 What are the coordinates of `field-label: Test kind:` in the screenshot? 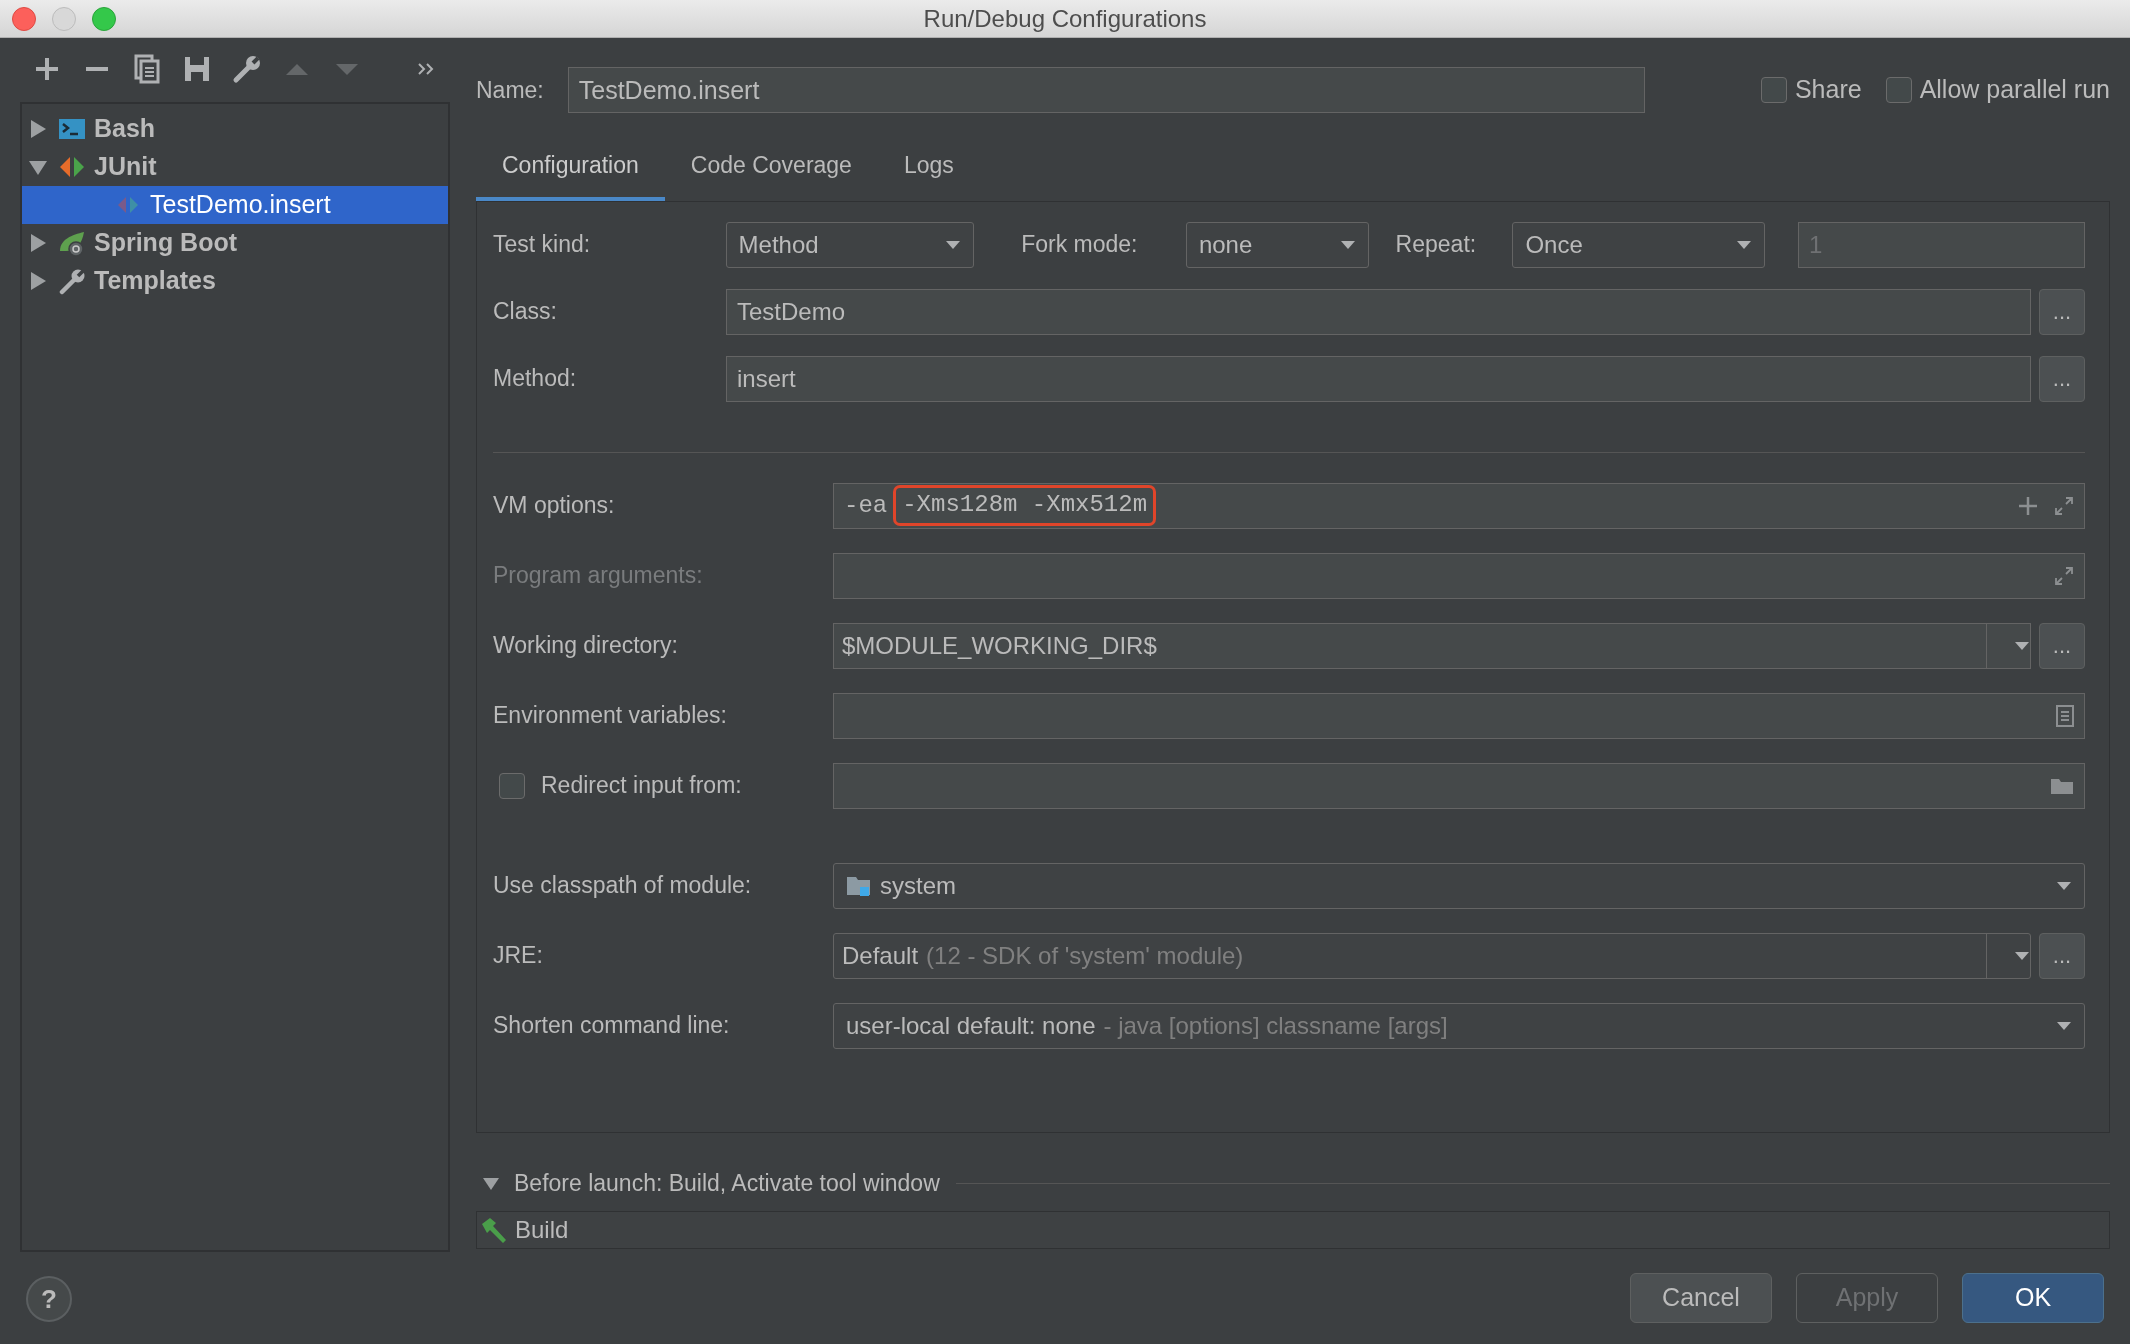 It's located at (542, 245).